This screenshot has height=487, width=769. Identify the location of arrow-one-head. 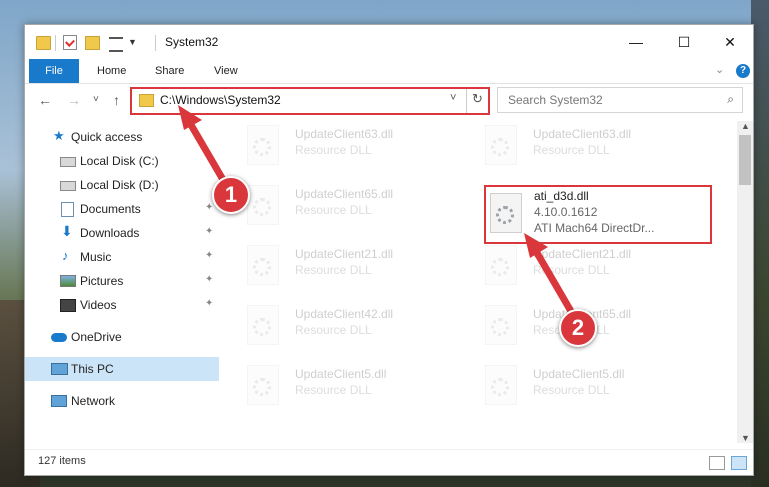
(190, 117).